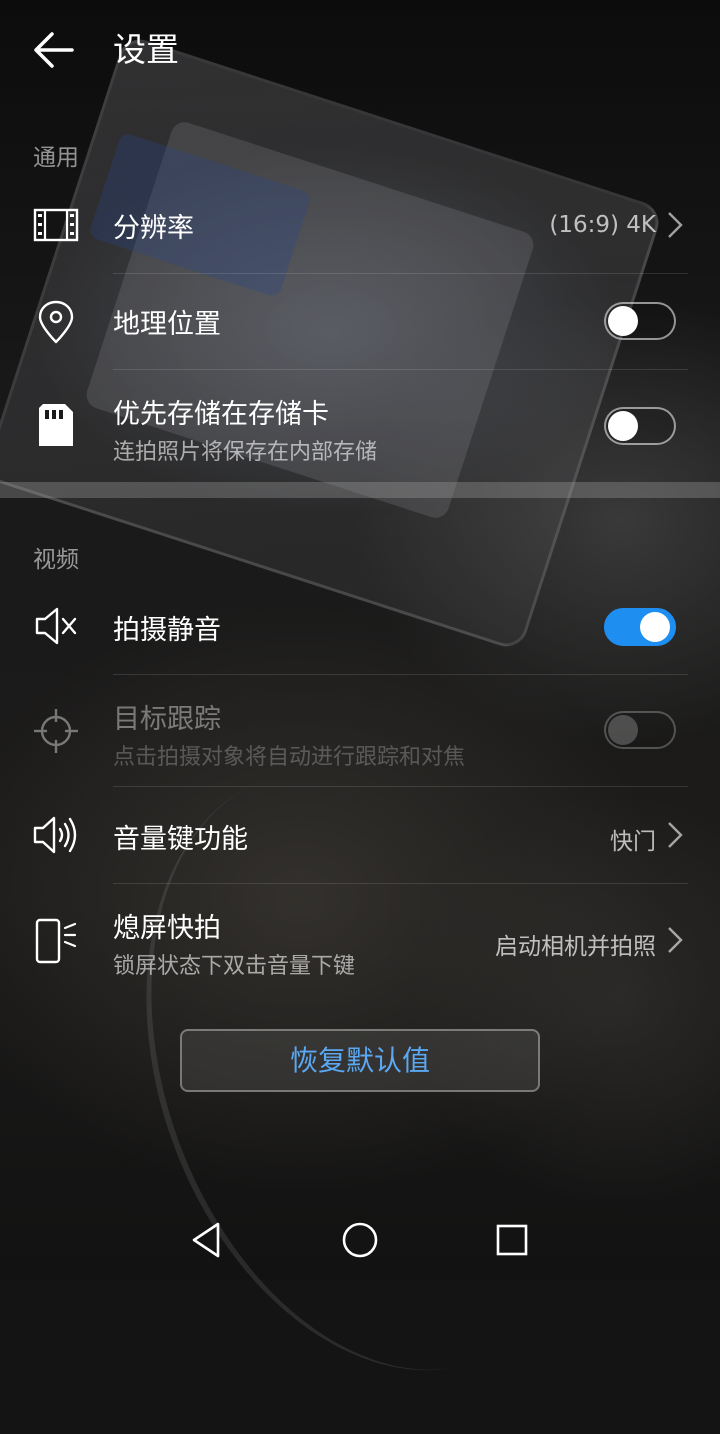 This screenshot has width=720, height=1434. I want to click on tracking-subtitle: 点击拍摄对象将自动进行跟踪和对焦, so click(289, 757).